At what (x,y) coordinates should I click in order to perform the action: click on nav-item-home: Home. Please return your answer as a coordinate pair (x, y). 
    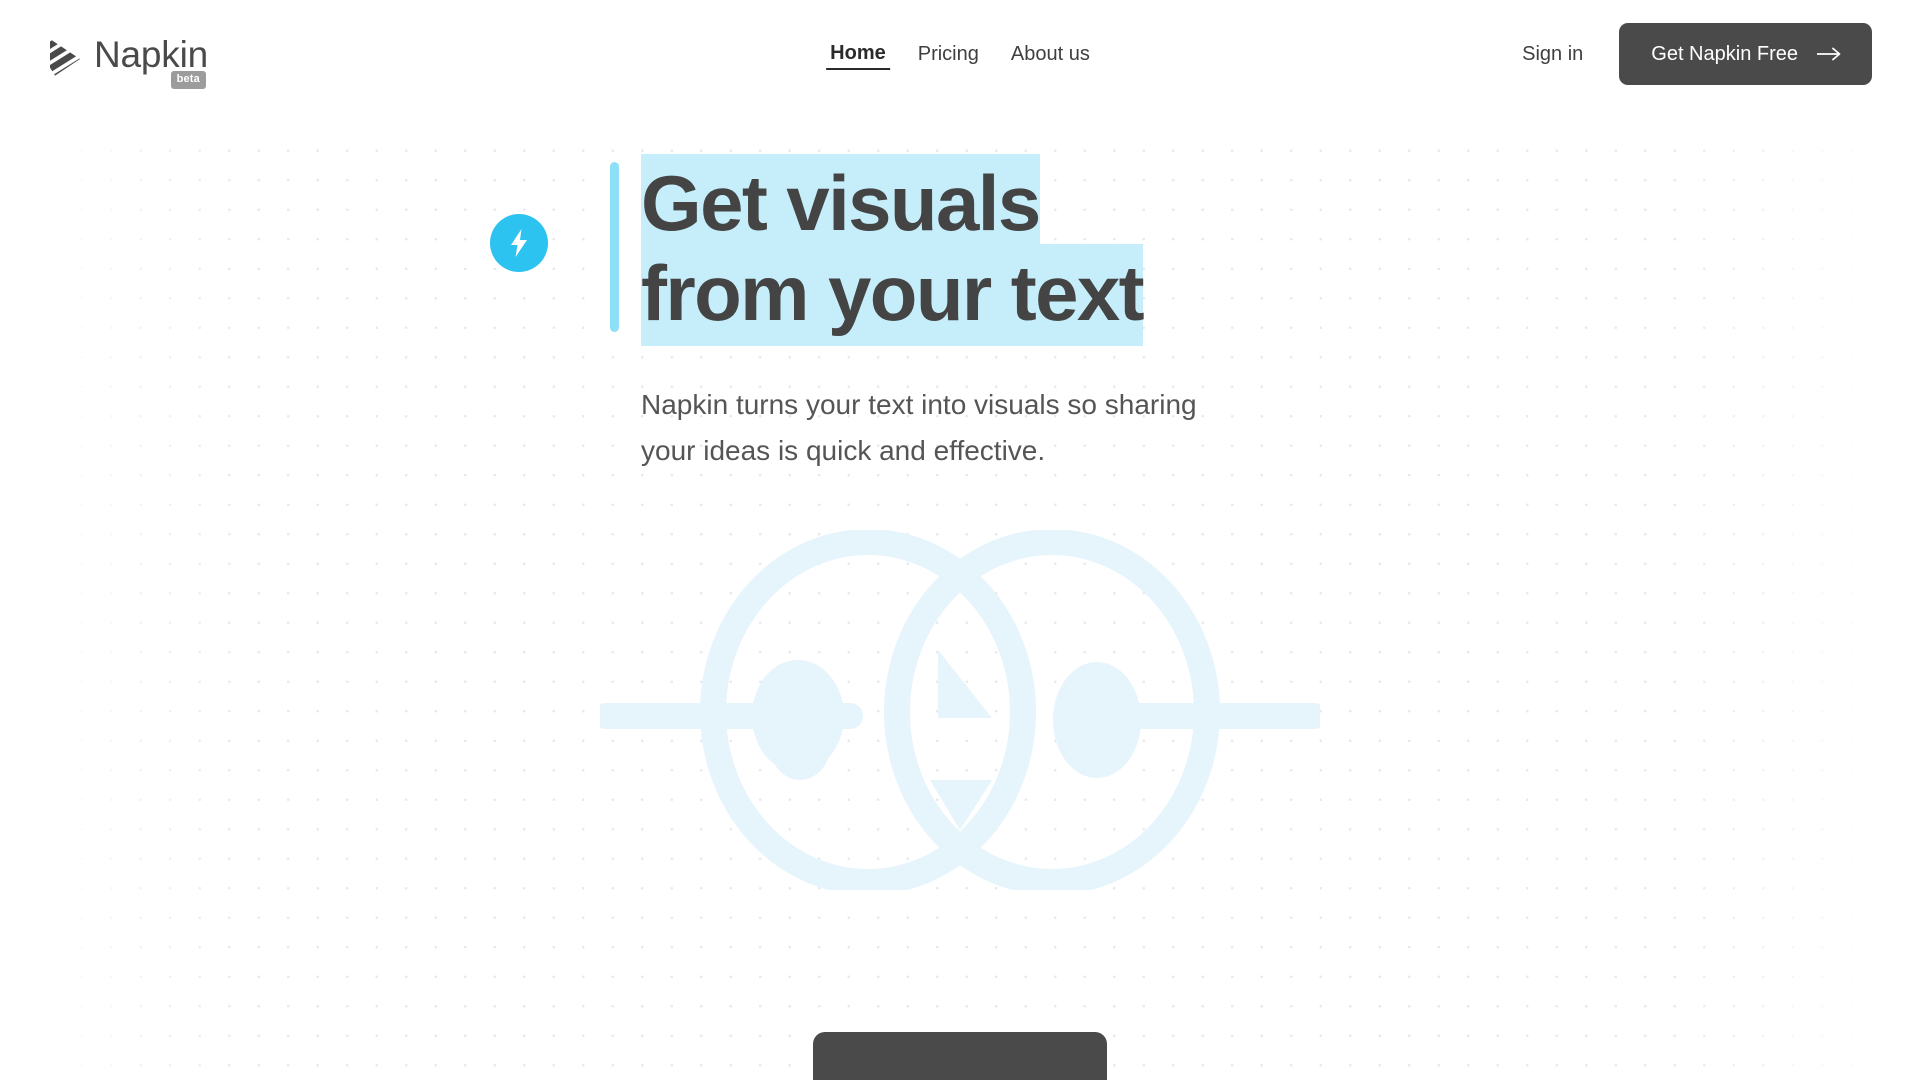
    Looking at the image, I should click on (858, 54).